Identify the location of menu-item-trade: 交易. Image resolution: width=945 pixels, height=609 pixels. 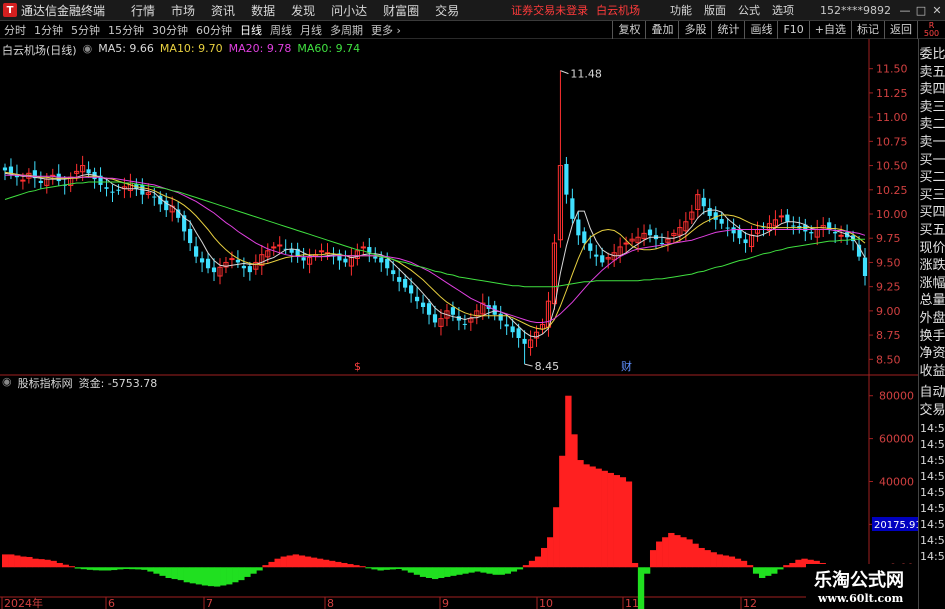
(447, 10).